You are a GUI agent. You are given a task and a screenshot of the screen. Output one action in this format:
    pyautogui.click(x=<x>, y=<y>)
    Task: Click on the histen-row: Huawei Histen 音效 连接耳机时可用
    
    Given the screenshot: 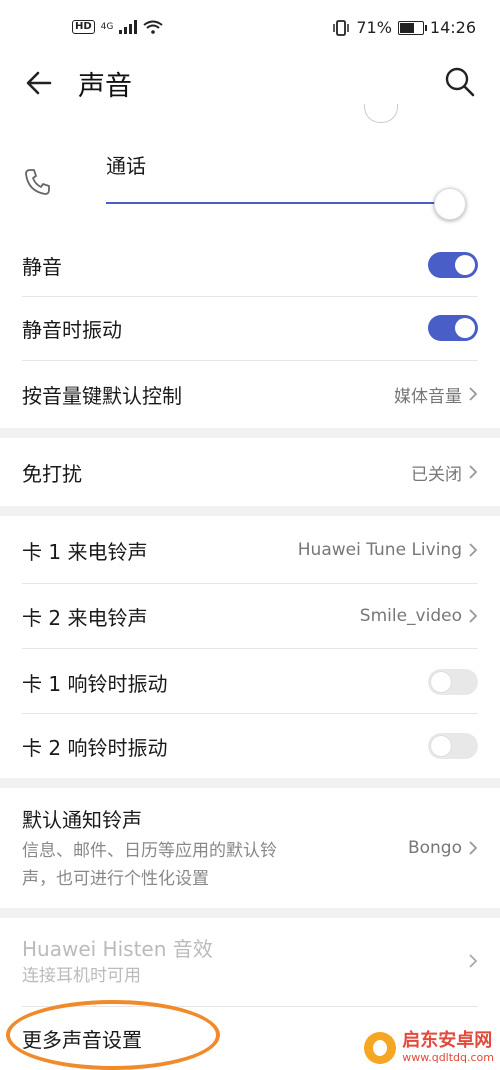 What is the action you would take?
    pyautogui.click(x=250, y=961)
    